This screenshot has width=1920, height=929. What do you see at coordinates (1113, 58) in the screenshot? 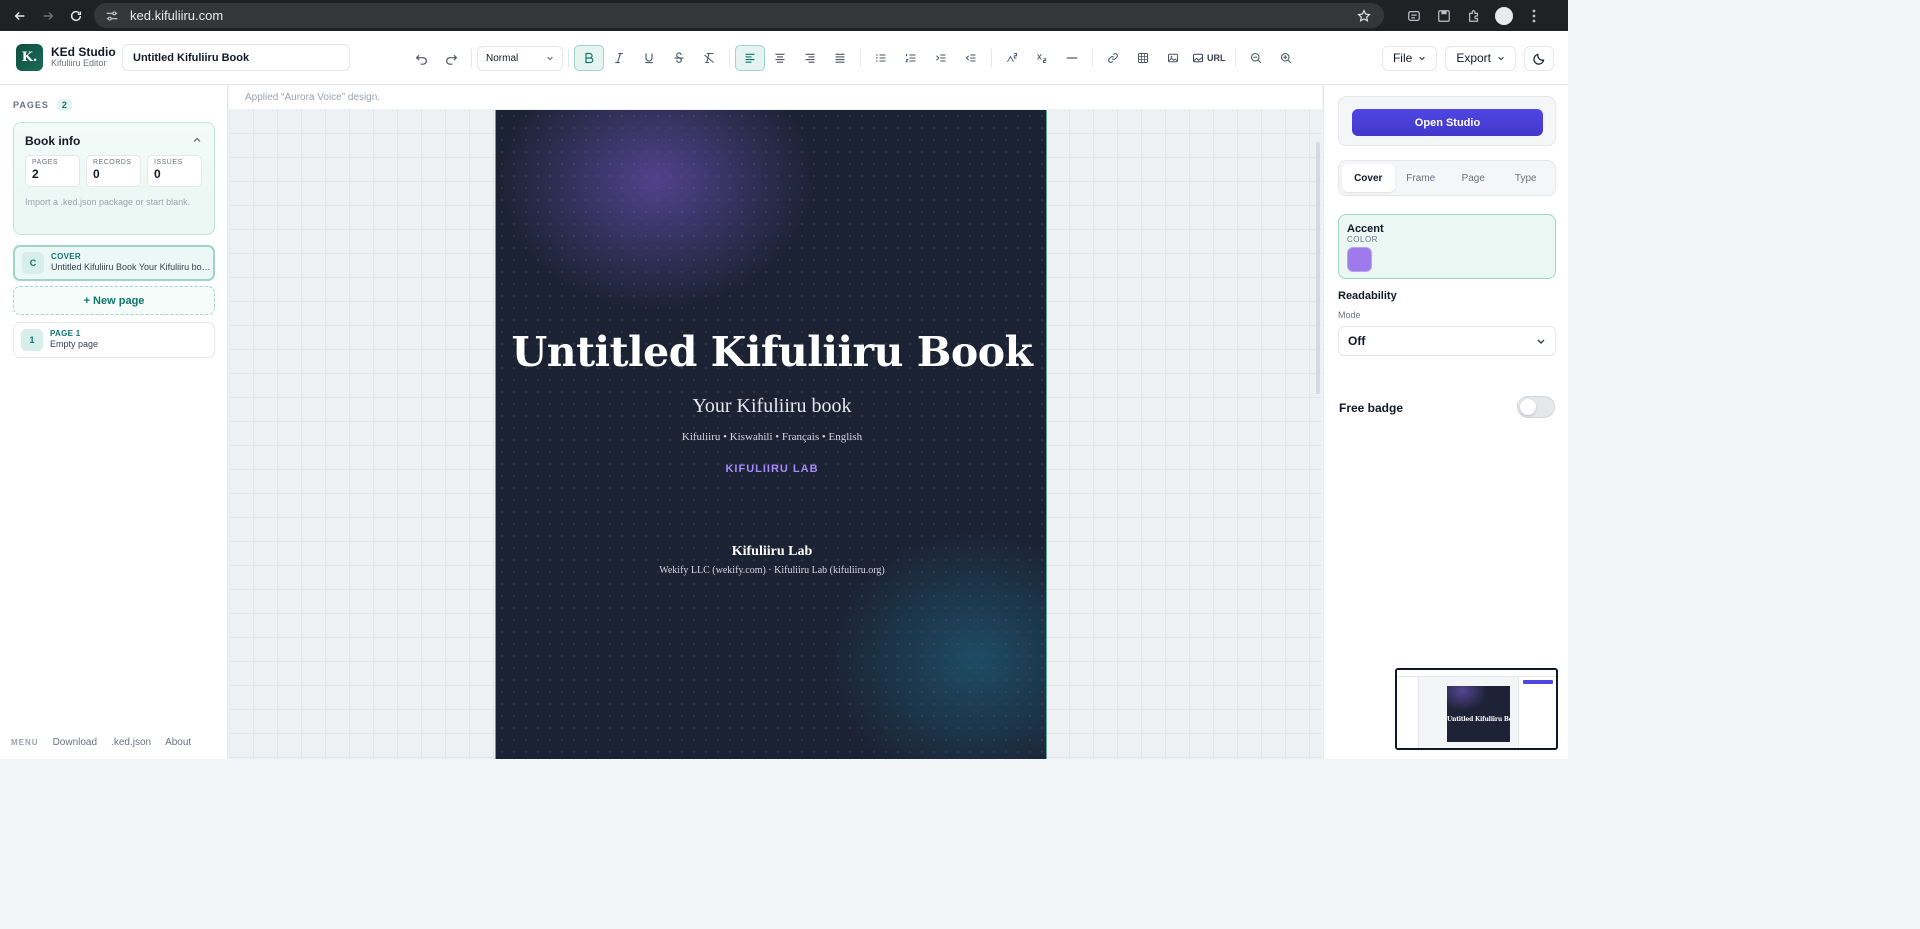
I see `link-icon` at bounding box center [1113, 58].